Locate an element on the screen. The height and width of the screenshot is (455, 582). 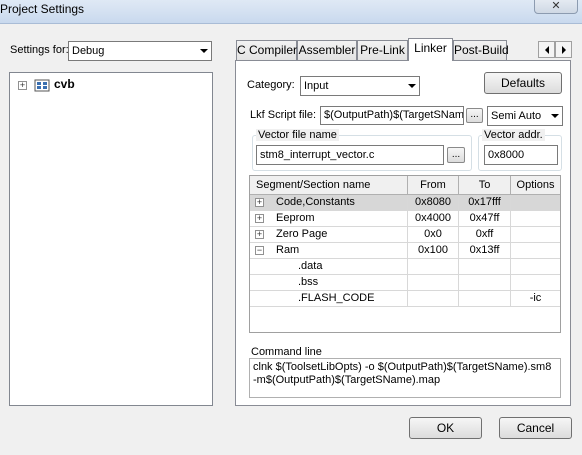
tab-linker: Linker is located at coordinates (430, 49).